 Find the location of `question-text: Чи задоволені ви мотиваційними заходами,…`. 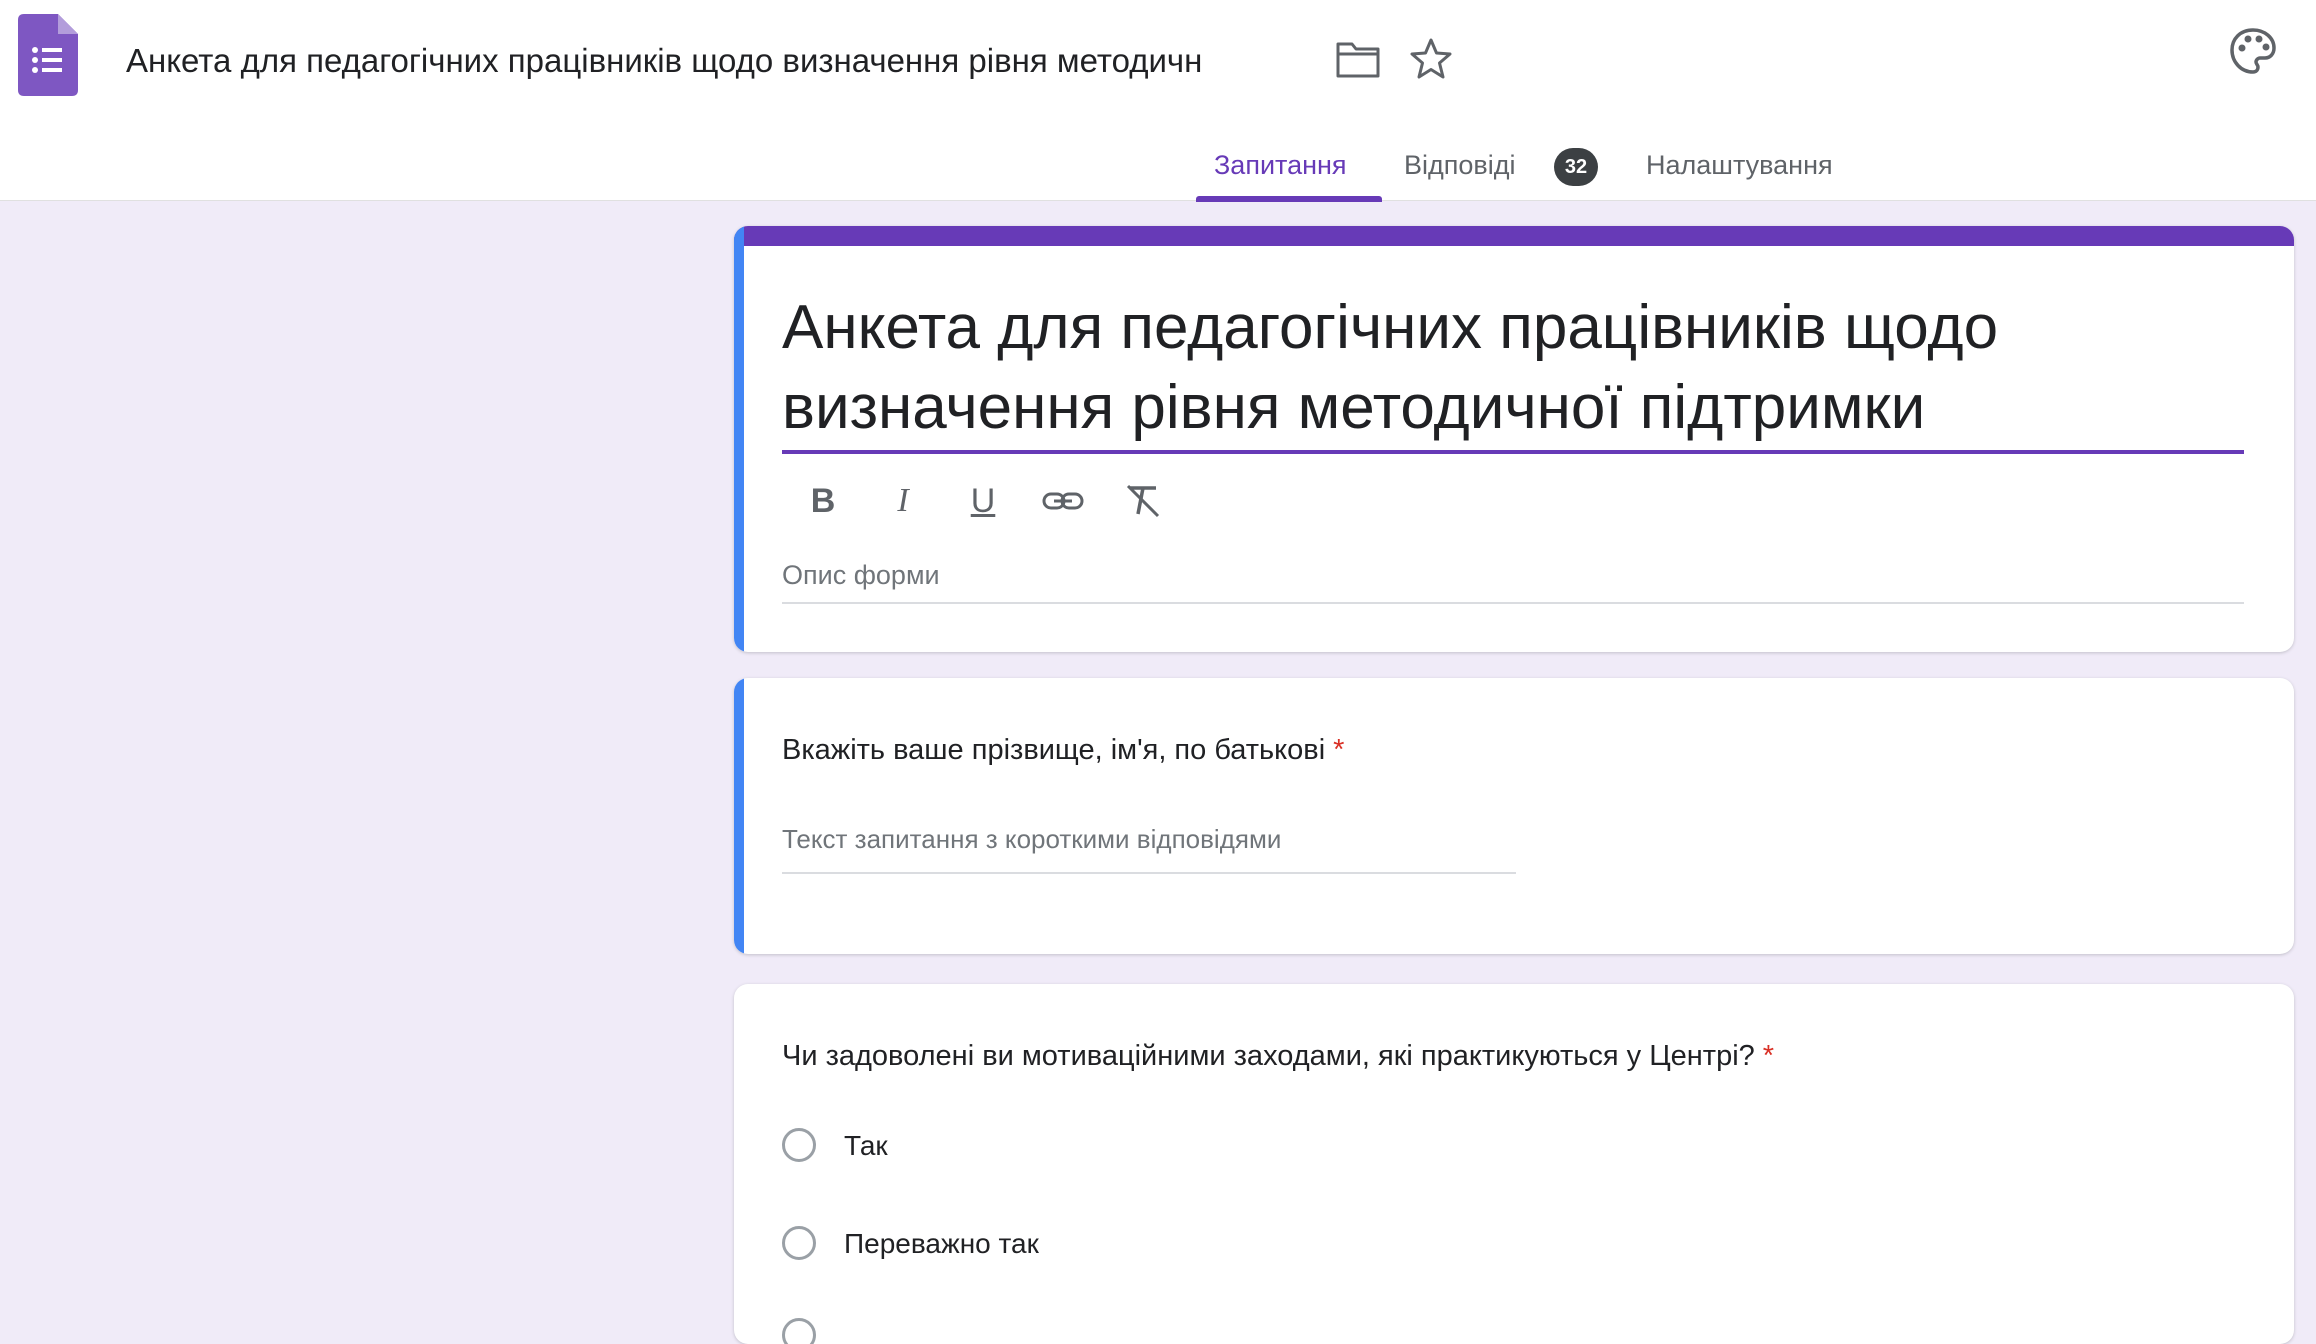

question-text: Чи задоволені ви мотиваційними заходами,… is located at coordinates (1268, 1056).